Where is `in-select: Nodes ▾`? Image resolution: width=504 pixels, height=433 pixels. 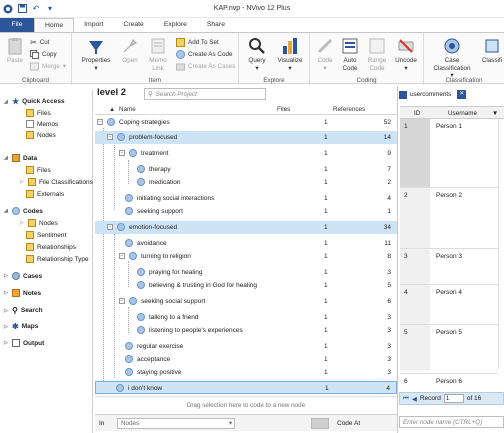 in-select: Nodes ▾ is located at coordinates (176, 423).